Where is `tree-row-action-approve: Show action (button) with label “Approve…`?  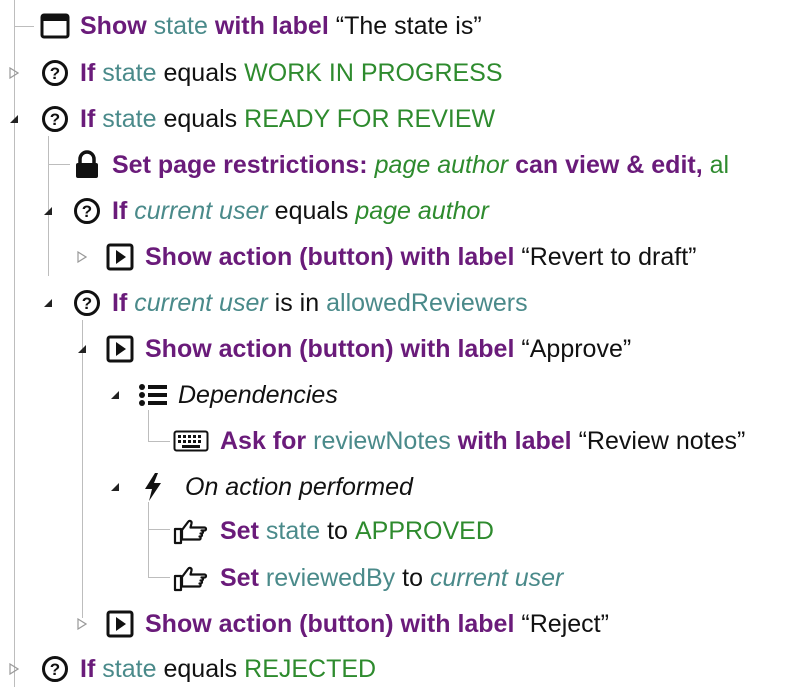
tree-row-action-approve: Show action (button) with label “Approve… is located at coordinates (368, 349).